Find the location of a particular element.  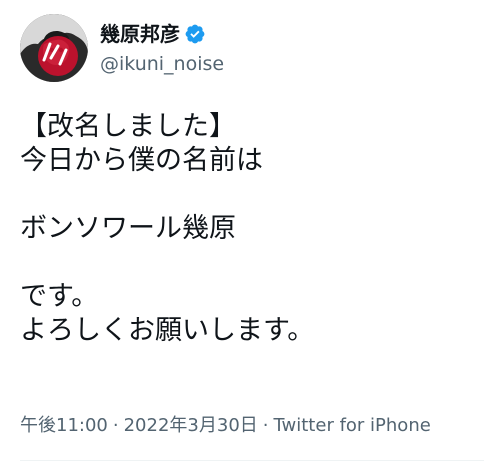

tweet-line: ボンソワール幾原 is located at coordinates (128, 228).